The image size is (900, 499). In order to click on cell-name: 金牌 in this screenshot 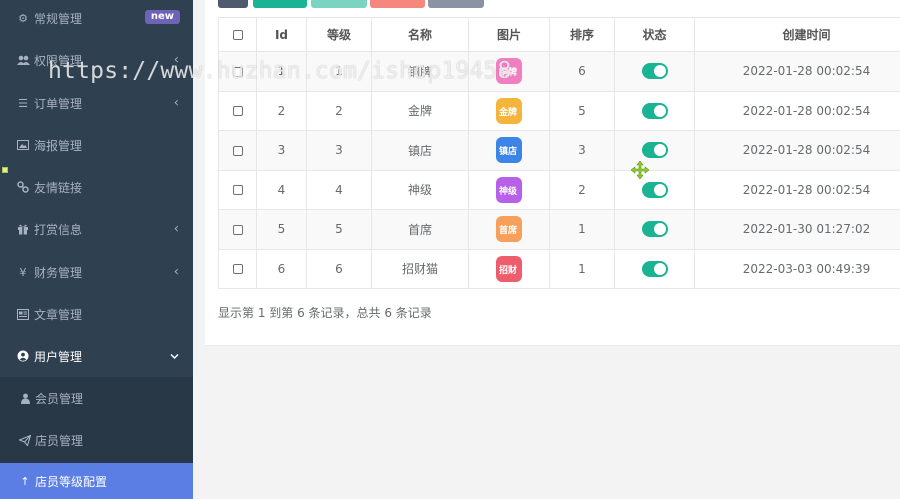, I will do `click(420, 110)`.